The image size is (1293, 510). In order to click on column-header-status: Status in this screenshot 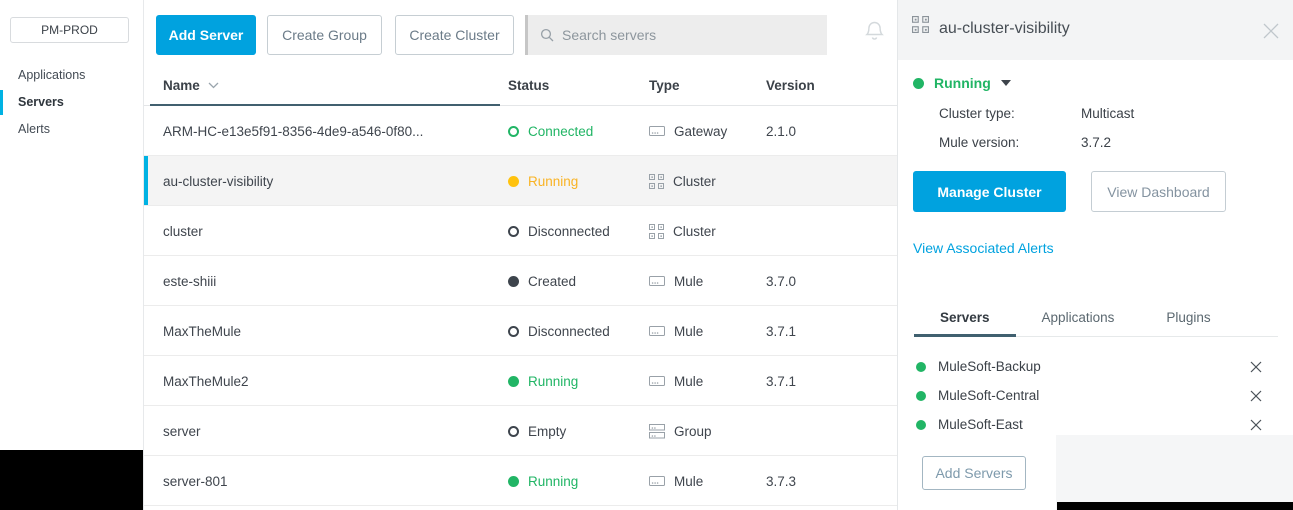, I will do `click(528, 85)`.